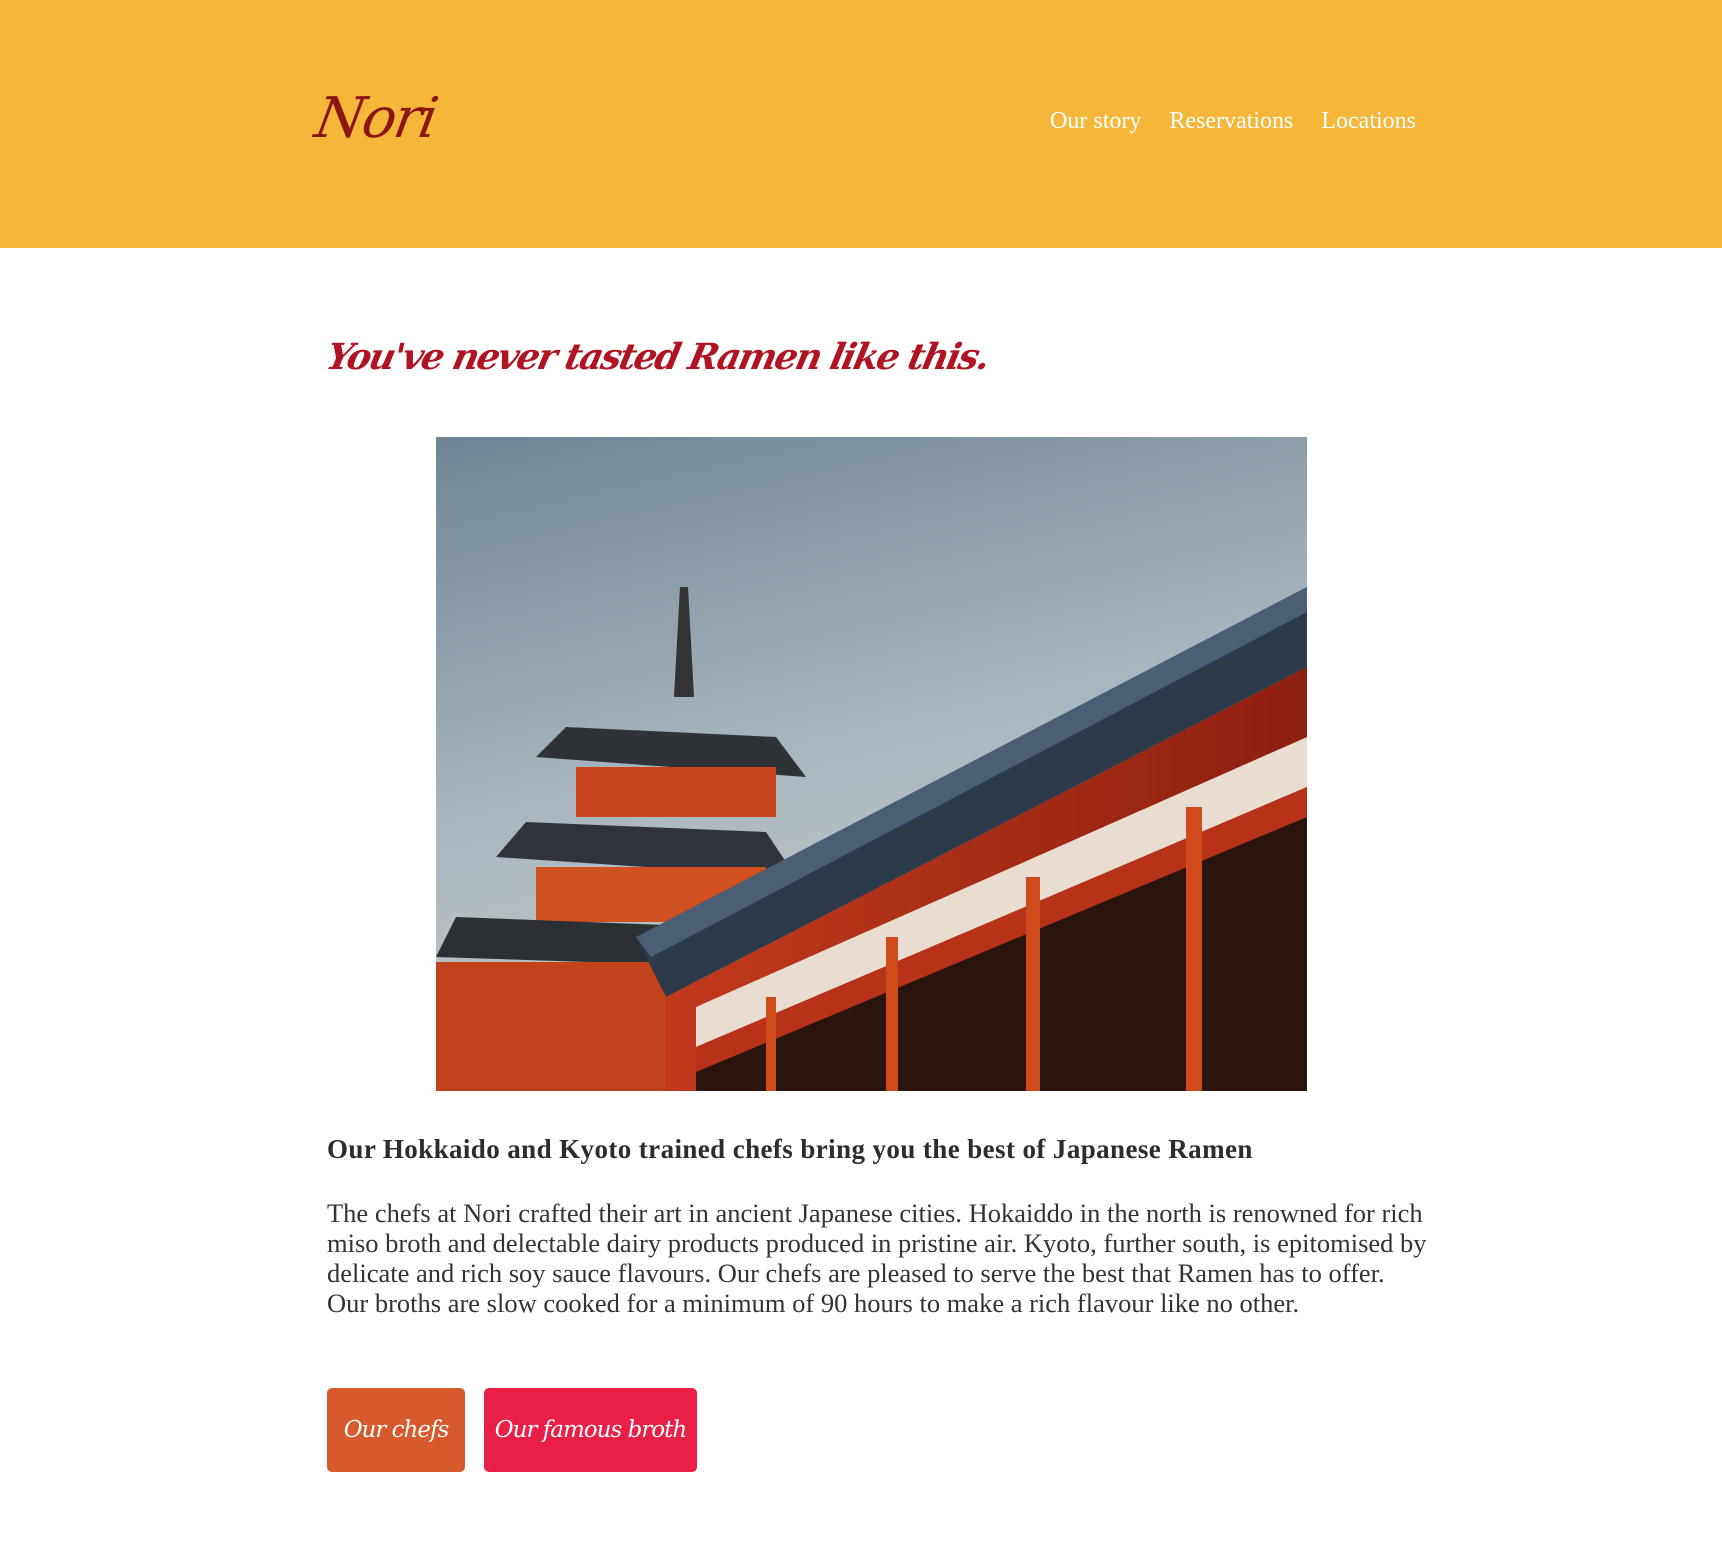 This screenshot has height=1560, width=1722. Describe the element at coordinates (657, 357) in the screenshot. I see `headline: You've never tasted Ramen like this.` at that location.